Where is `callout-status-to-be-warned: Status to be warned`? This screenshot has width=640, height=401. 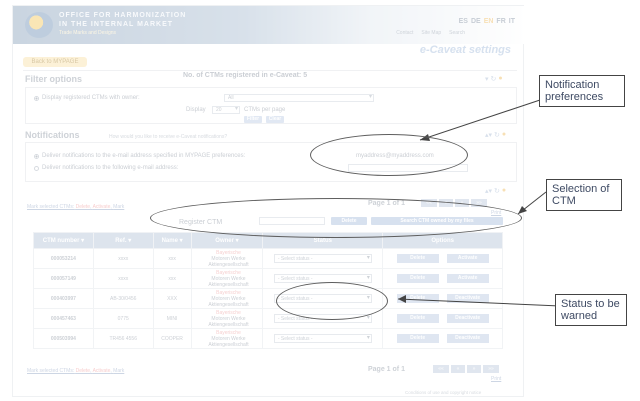
callout-status-to-be-warned: Status to be warned is located at coordinates (591, 310).